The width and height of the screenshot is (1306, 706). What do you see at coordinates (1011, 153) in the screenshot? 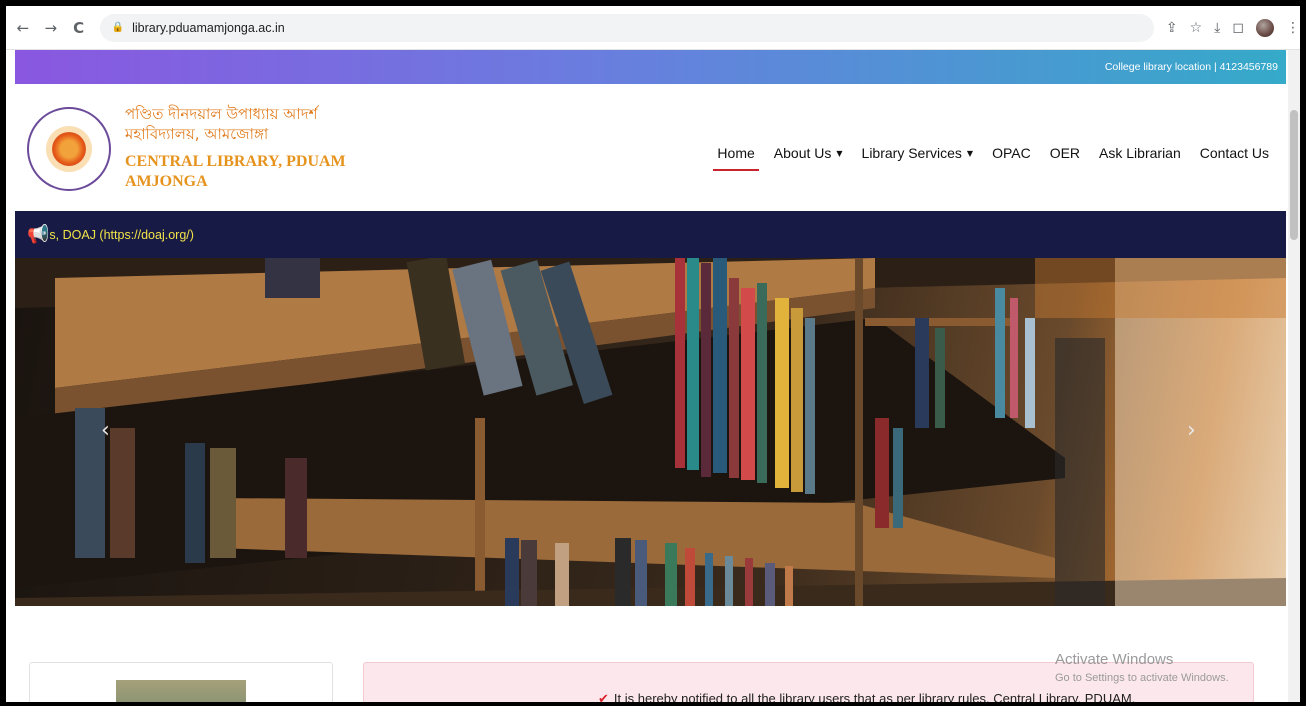
I see `nav-opac-label: OPAC` at bounding box center [1011, 153].